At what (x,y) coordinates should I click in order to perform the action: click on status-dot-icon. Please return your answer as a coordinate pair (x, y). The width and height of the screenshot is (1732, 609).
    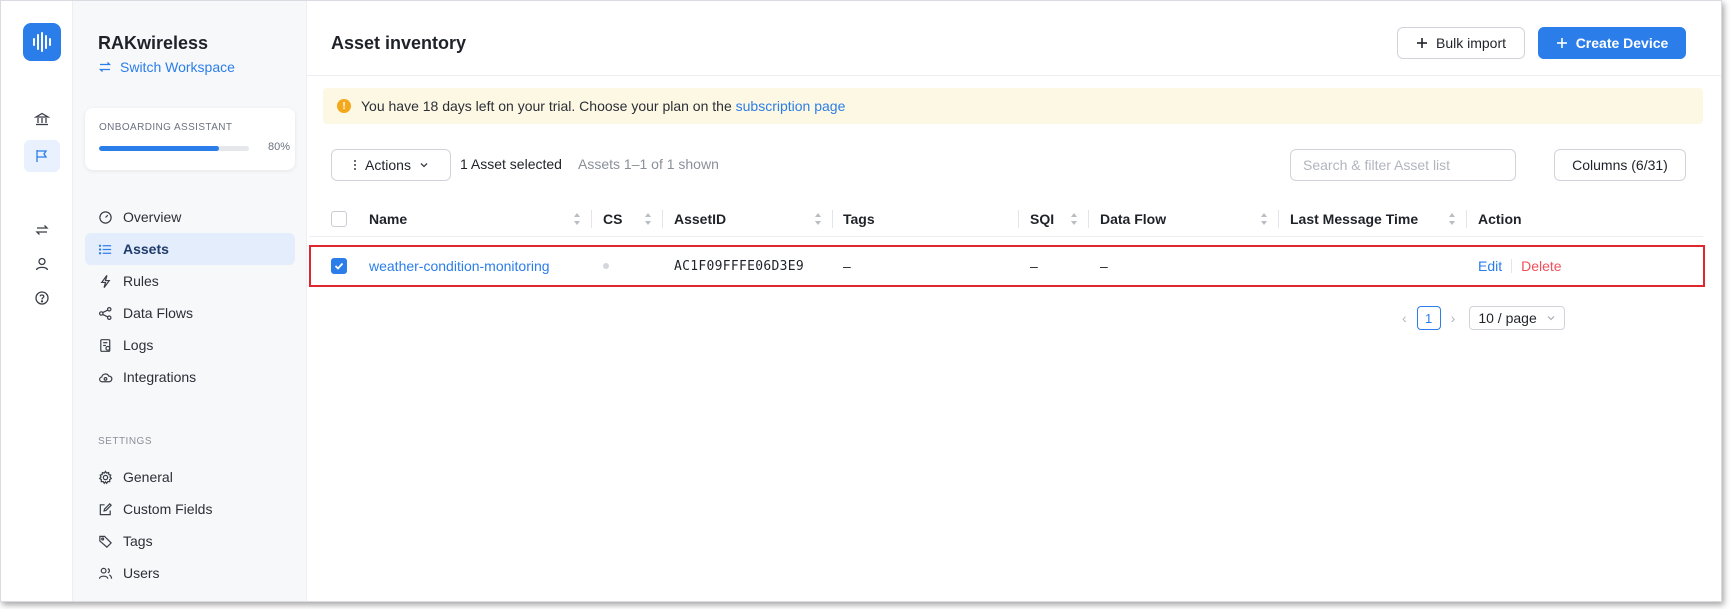
    Looking at the image, I should click on (606, 266).